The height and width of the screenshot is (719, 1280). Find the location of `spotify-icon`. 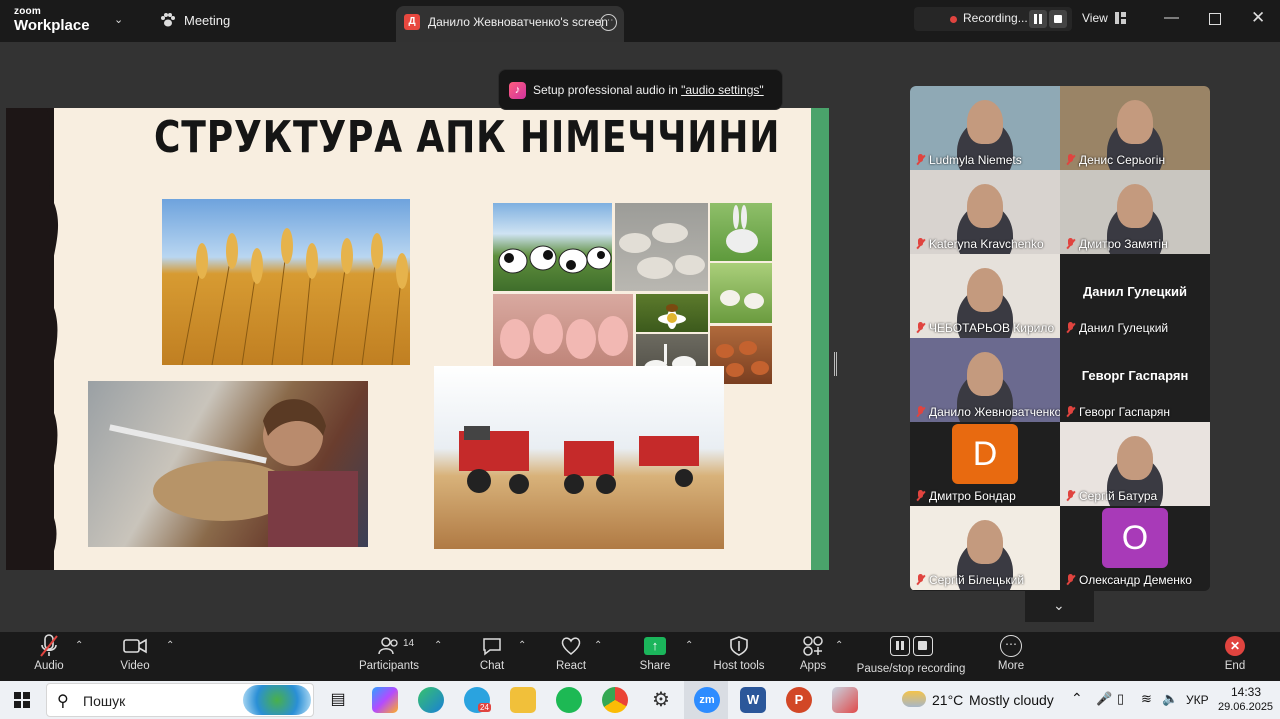

spotify-icon is located at coordinates (569, 700).